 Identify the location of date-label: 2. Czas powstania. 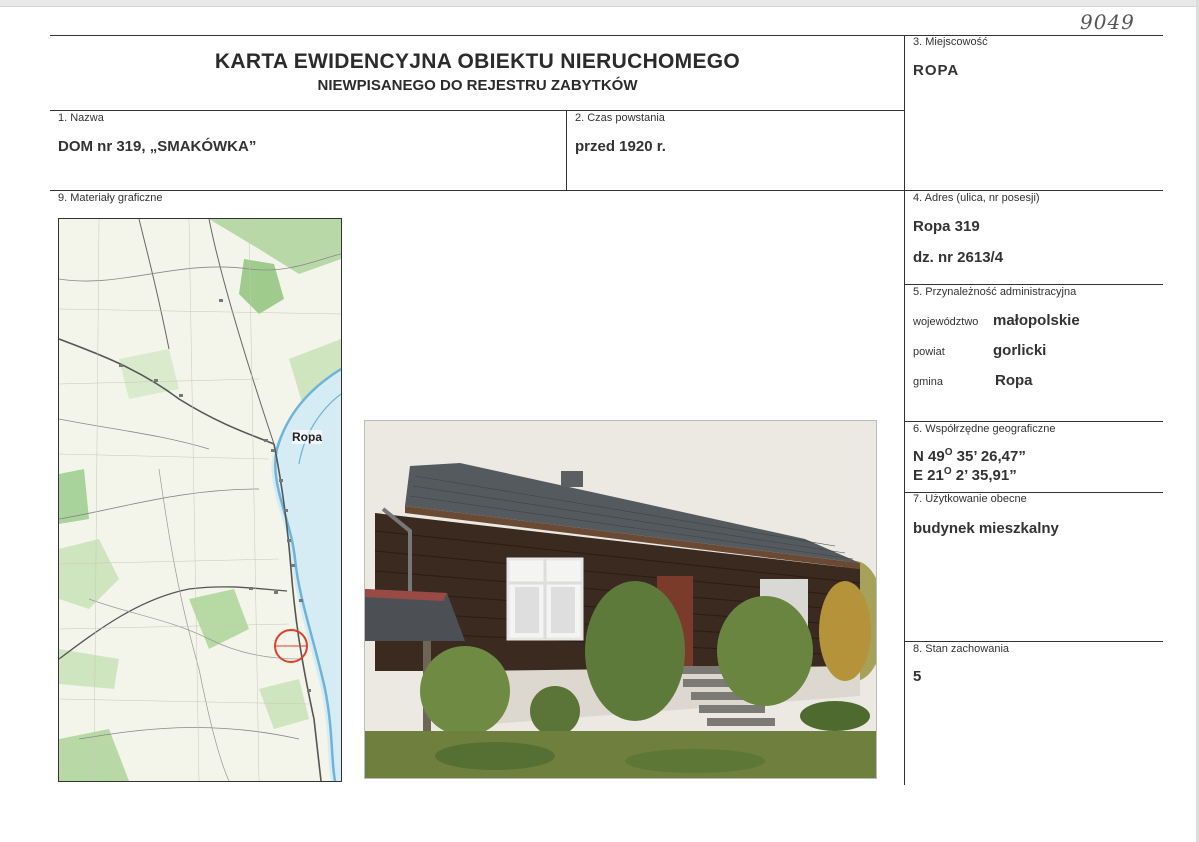
(620, 118).